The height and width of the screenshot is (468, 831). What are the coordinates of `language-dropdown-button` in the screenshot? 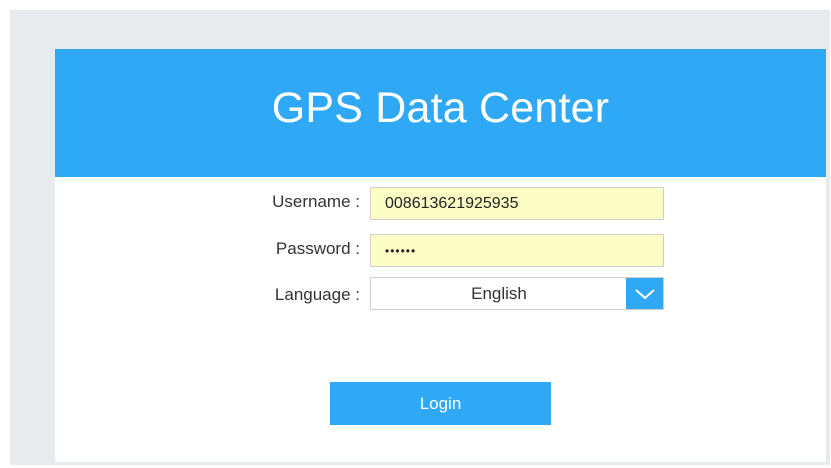 It's located at (644, 293).